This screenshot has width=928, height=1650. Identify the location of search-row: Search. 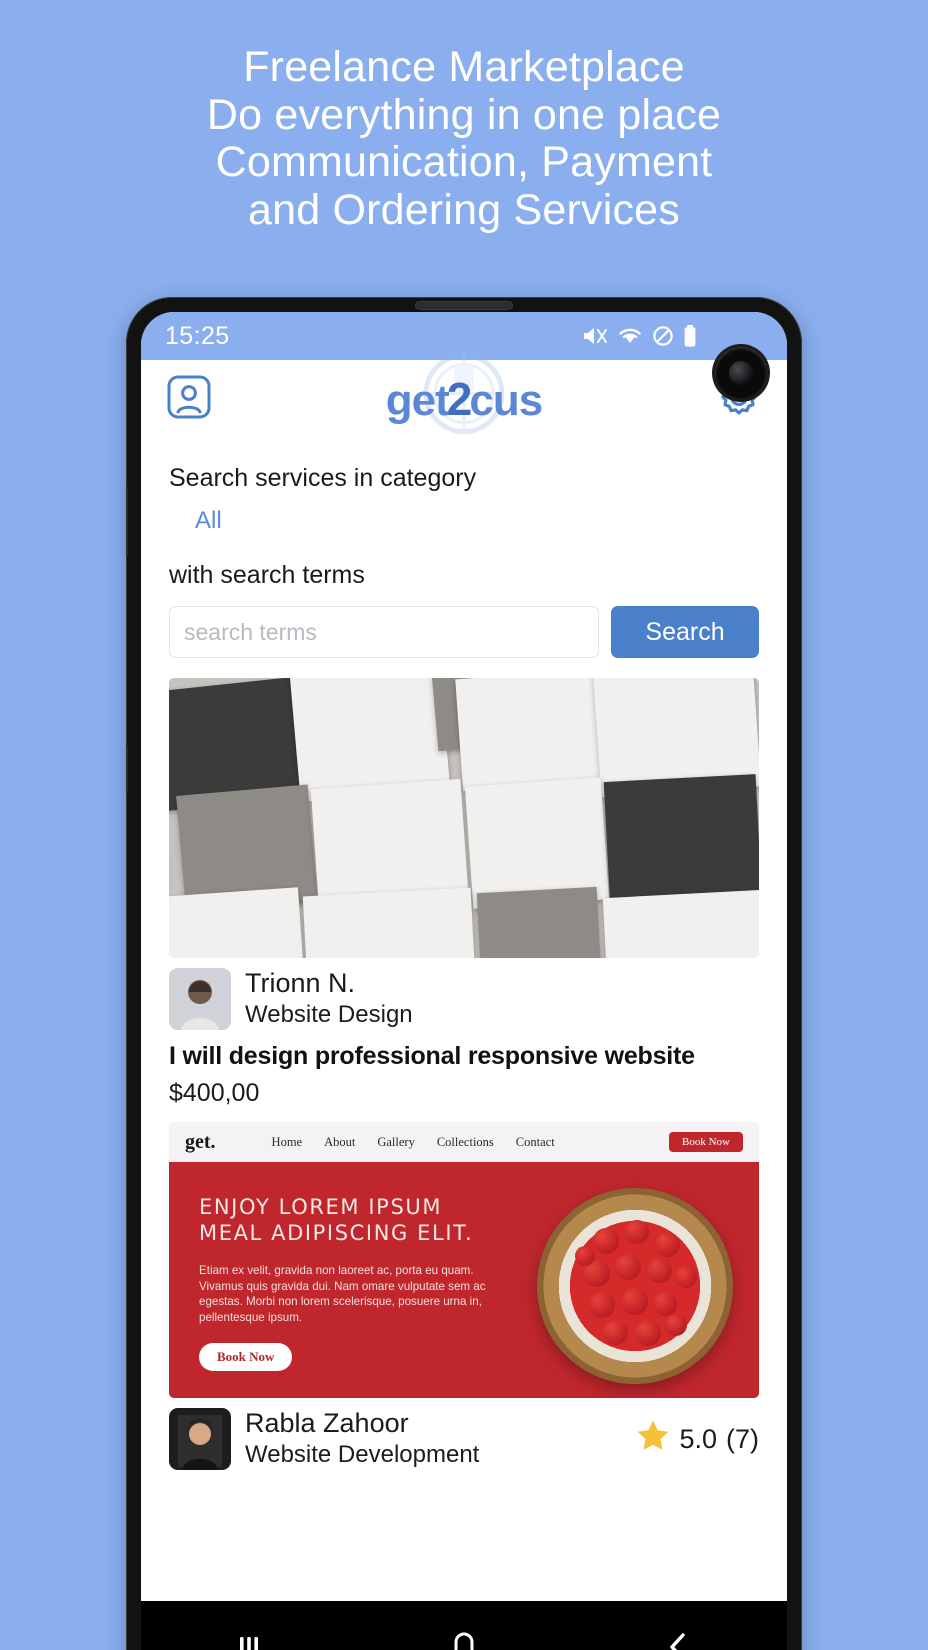
(464, 632).